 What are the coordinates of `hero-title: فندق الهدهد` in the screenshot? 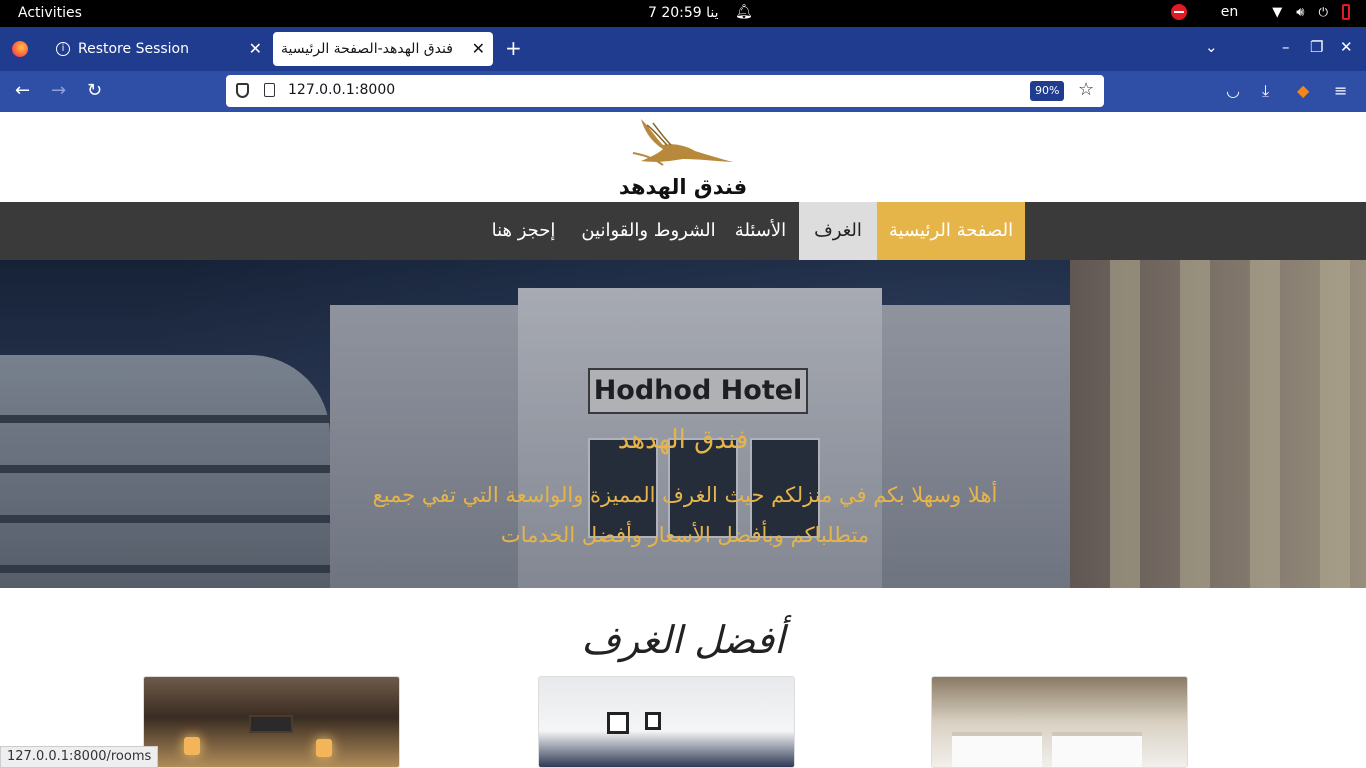 It's located at (683, 440).